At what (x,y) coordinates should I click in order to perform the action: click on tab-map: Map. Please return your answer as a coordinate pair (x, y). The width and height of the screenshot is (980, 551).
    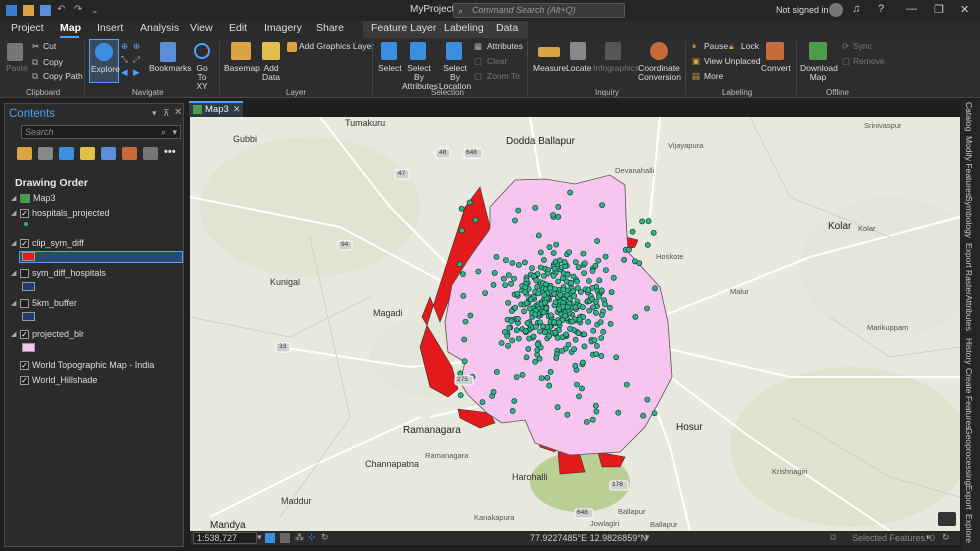
    Looking at the image, I should click on (70, 28).